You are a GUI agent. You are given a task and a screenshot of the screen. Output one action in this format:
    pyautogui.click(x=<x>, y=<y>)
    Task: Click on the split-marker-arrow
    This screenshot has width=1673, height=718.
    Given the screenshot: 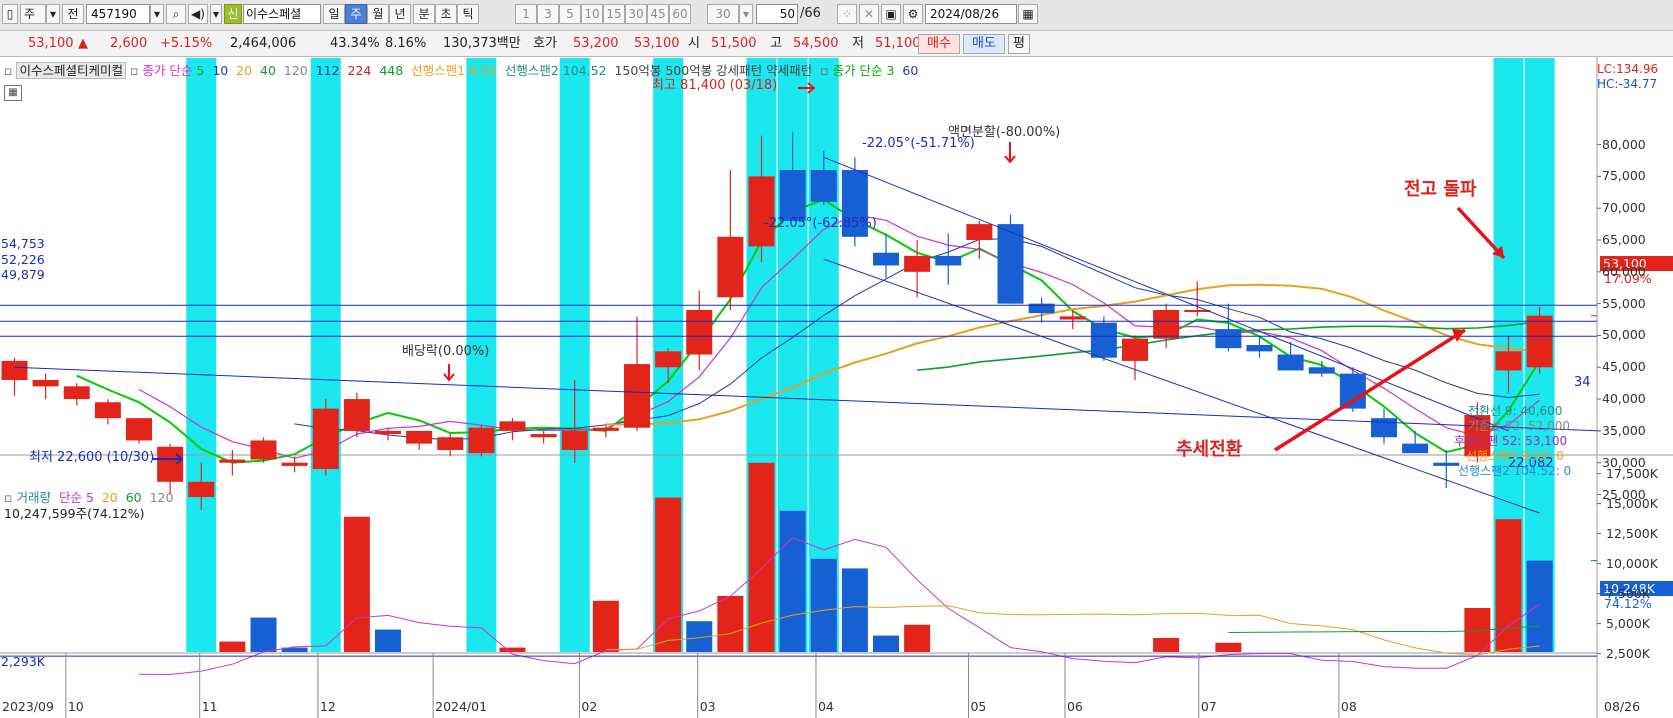 What is the action you would take?
    pyautogui.click(x=1010, y=153)
    